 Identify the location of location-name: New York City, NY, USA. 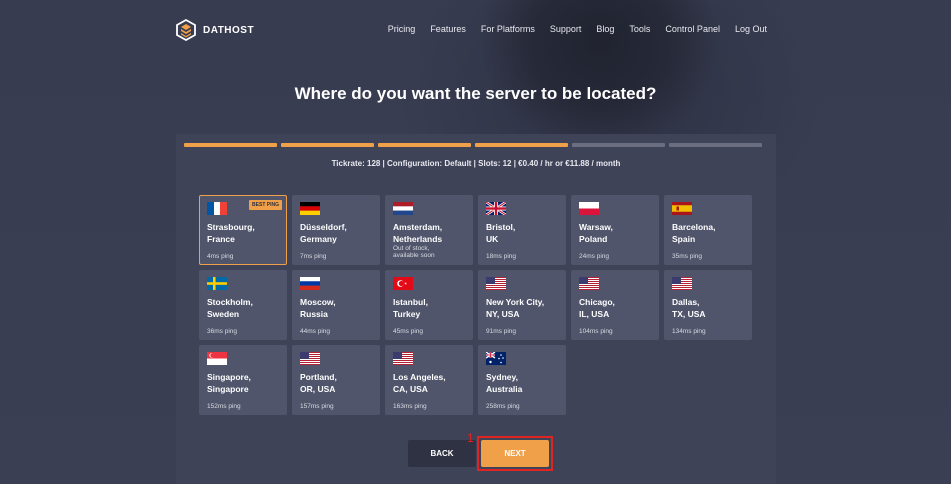
(526, 308).